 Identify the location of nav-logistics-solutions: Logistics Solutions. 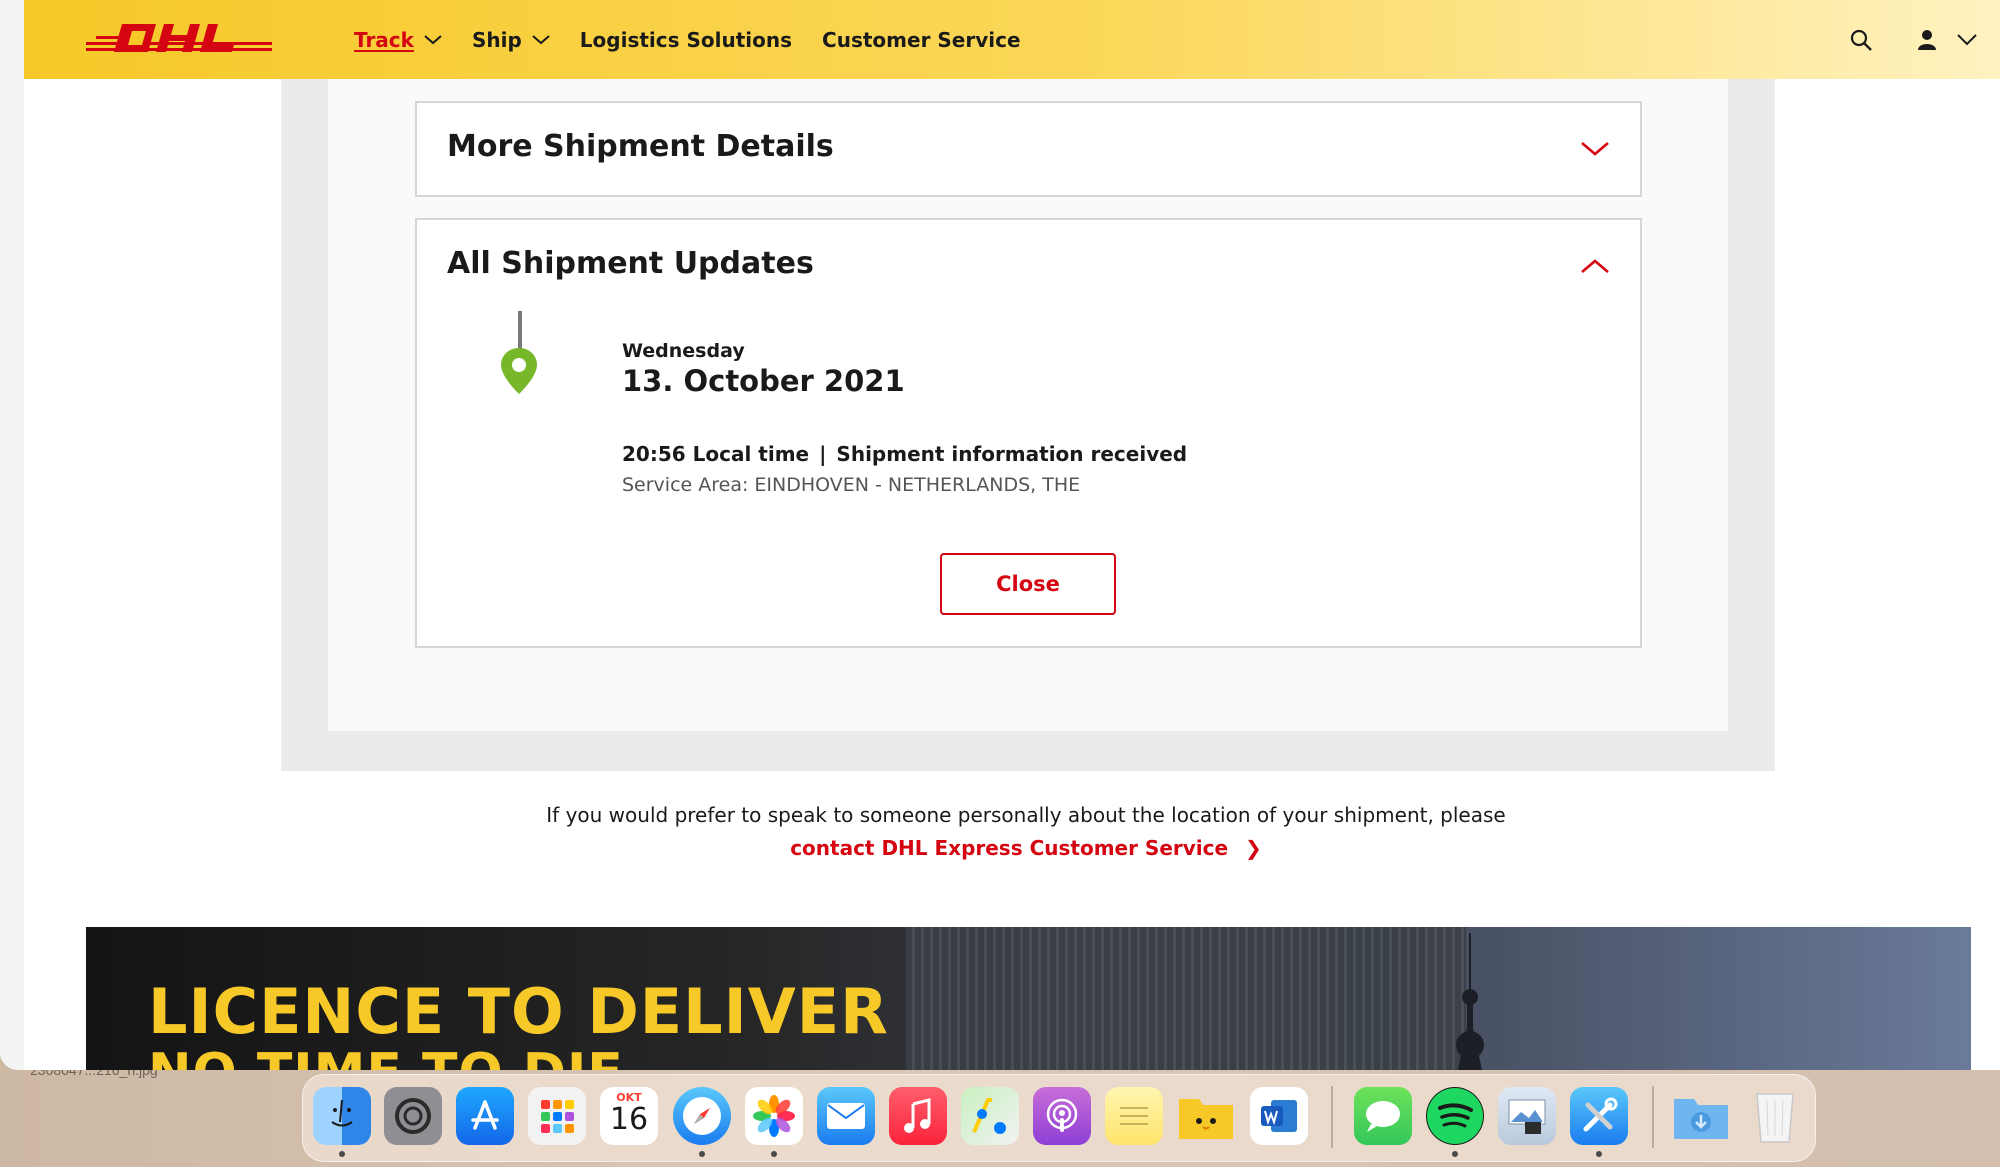
(686, 40).